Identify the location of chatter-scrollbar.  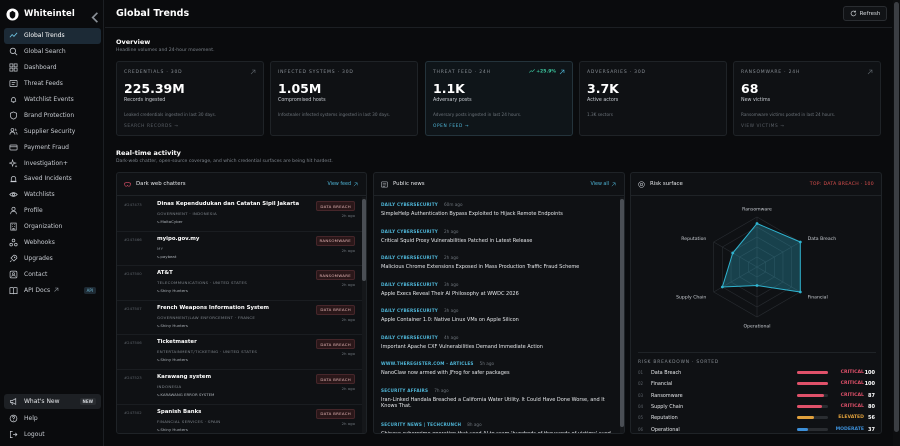
(364, 315).